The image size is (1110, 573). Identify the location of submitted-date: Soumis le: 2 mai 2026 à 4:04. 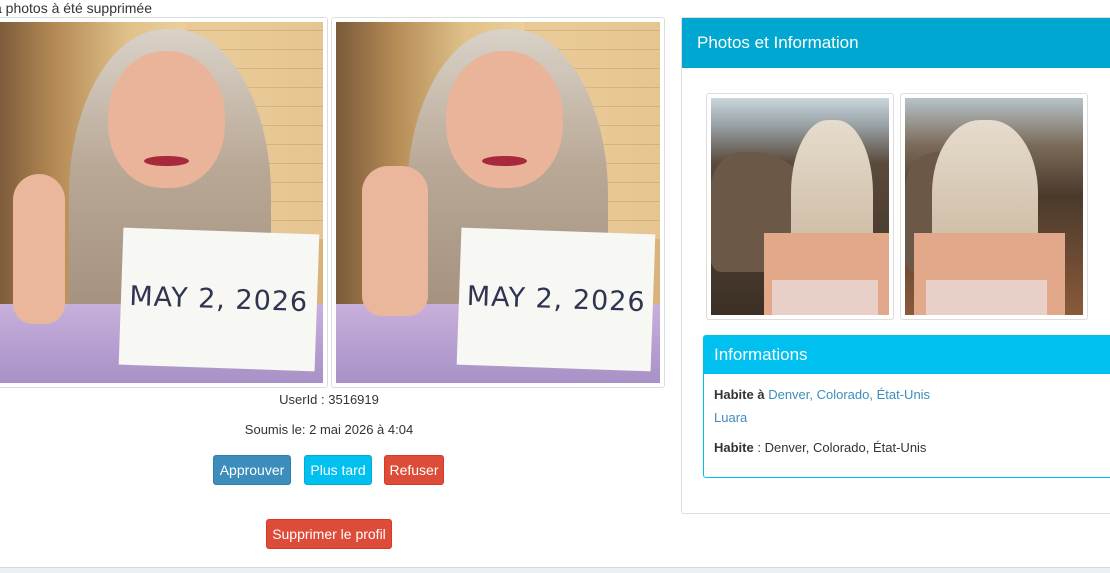
(329, 429).